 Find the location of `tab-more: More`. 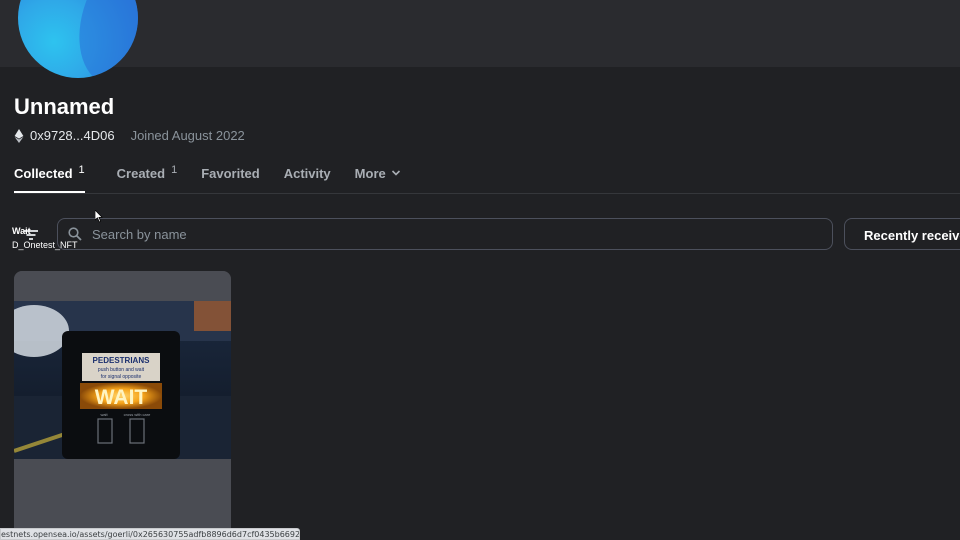

tab-more: More is located at coordinates (378, 179).